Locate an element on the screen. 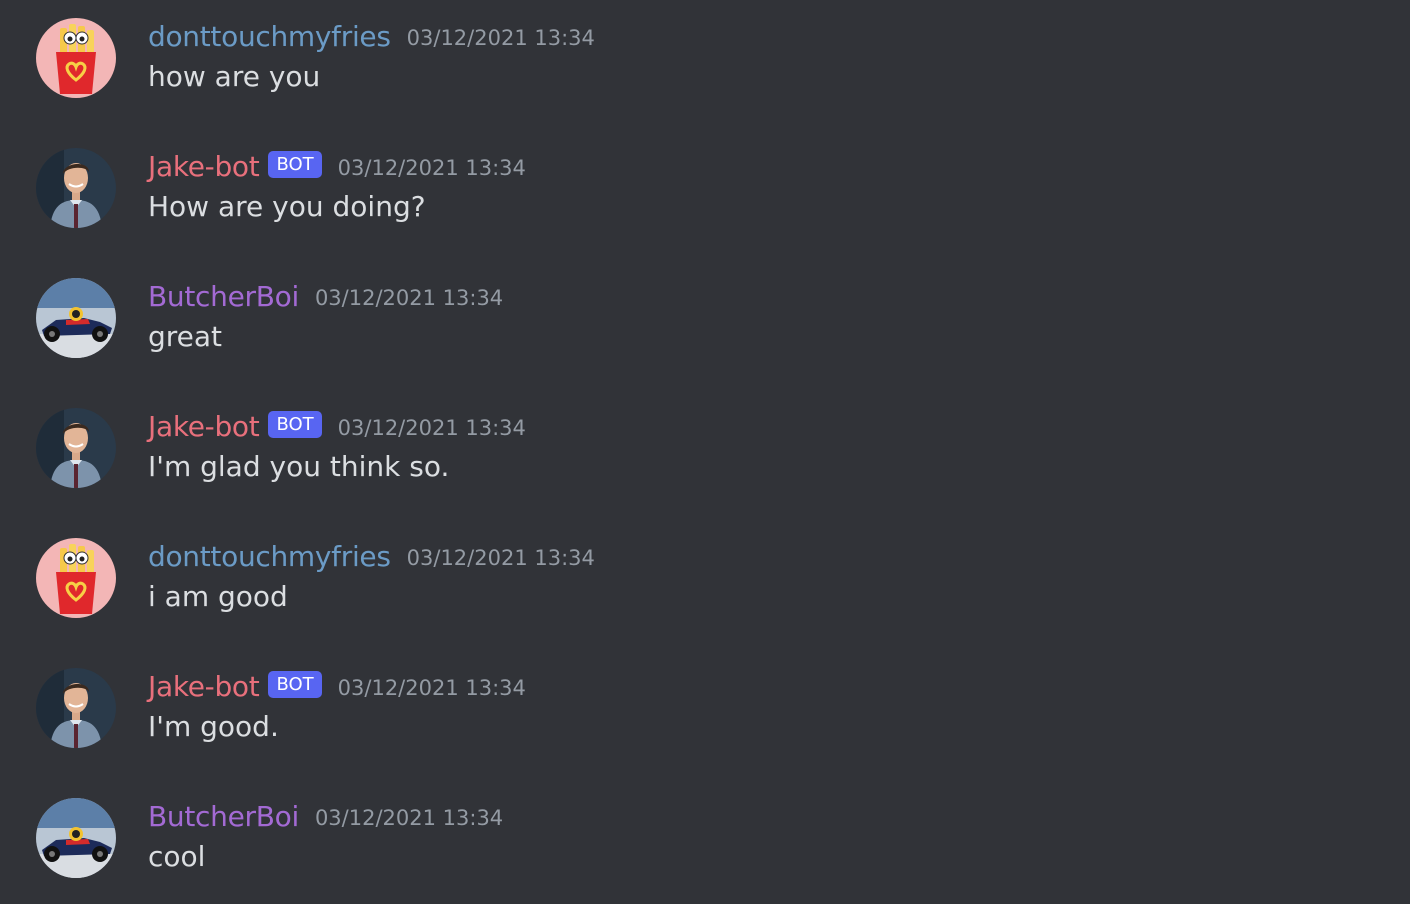 Image resolution: width=1410 pixels, height=904 pixels. message-text: How are you doing? is located at coordinates (287, 206).